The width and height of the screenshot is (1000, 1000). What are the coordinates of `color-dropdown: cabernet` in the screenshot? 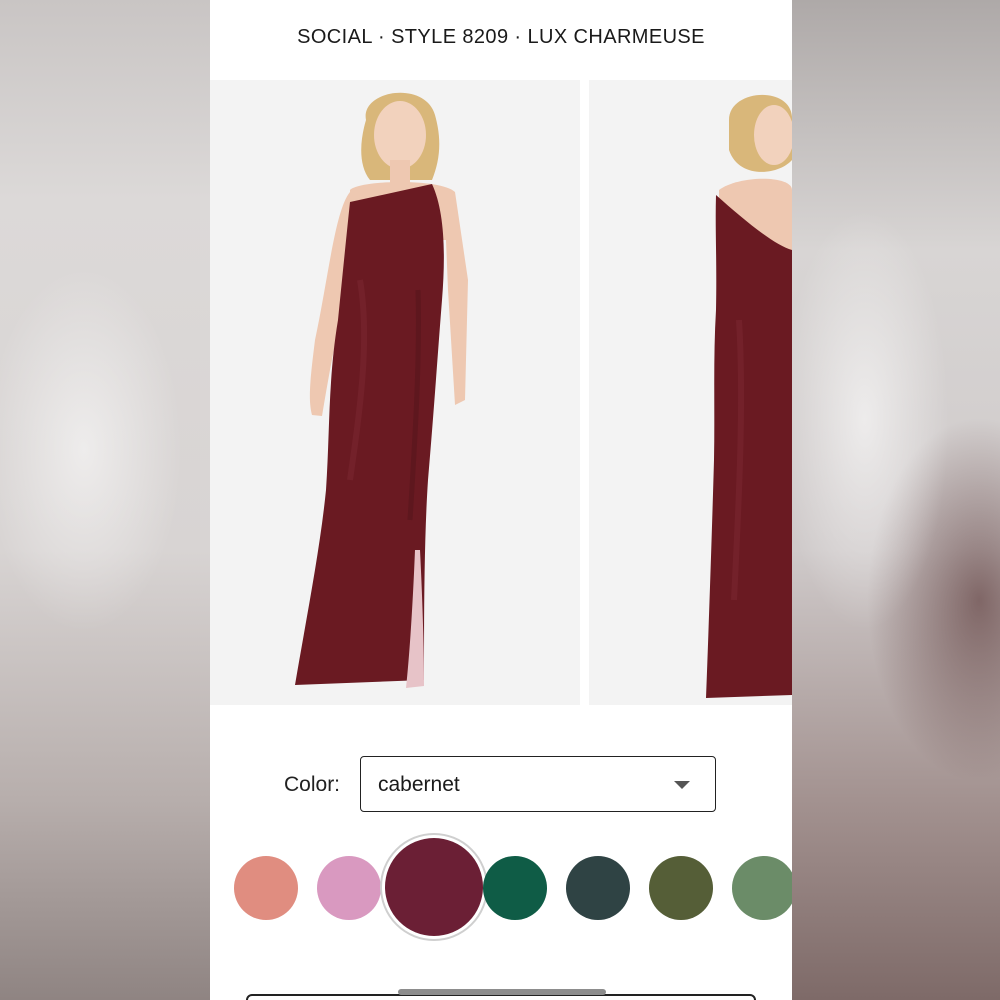 It's located at (538, 784).